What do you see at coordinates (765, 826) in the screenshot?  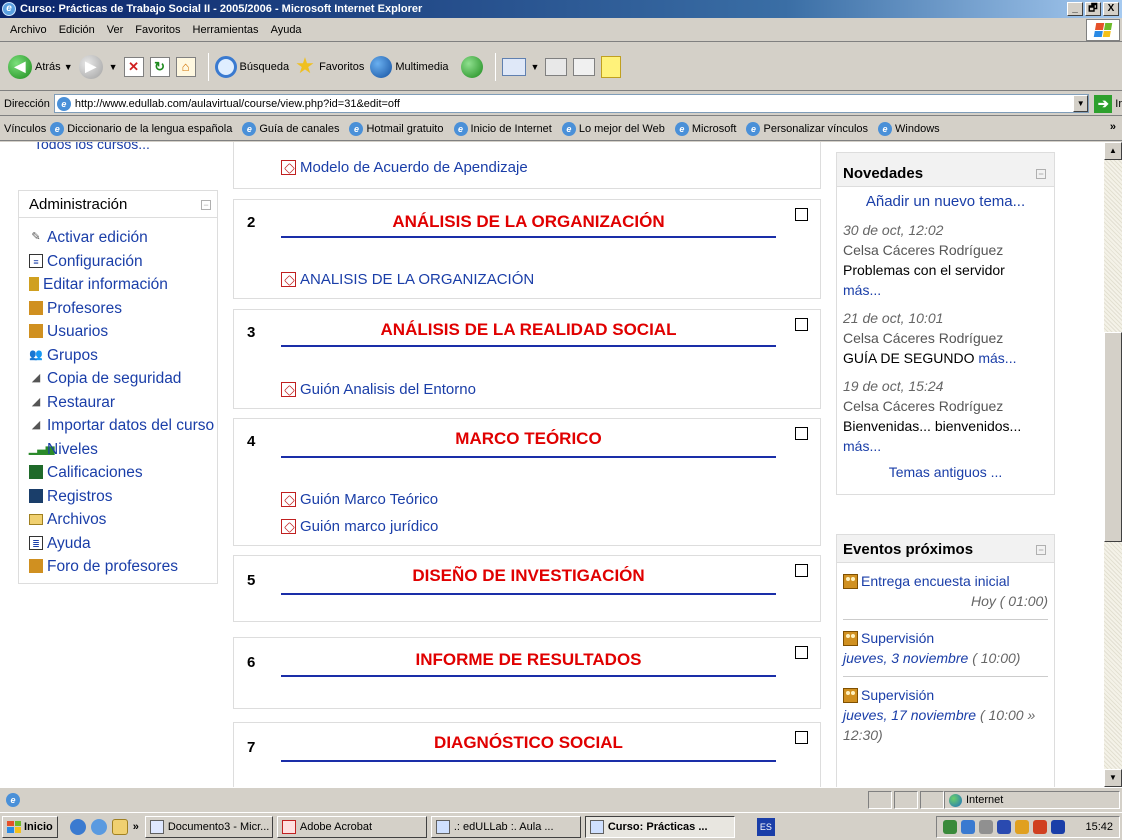 I see `language-indicator: ES` at bounding box center [765, 826].